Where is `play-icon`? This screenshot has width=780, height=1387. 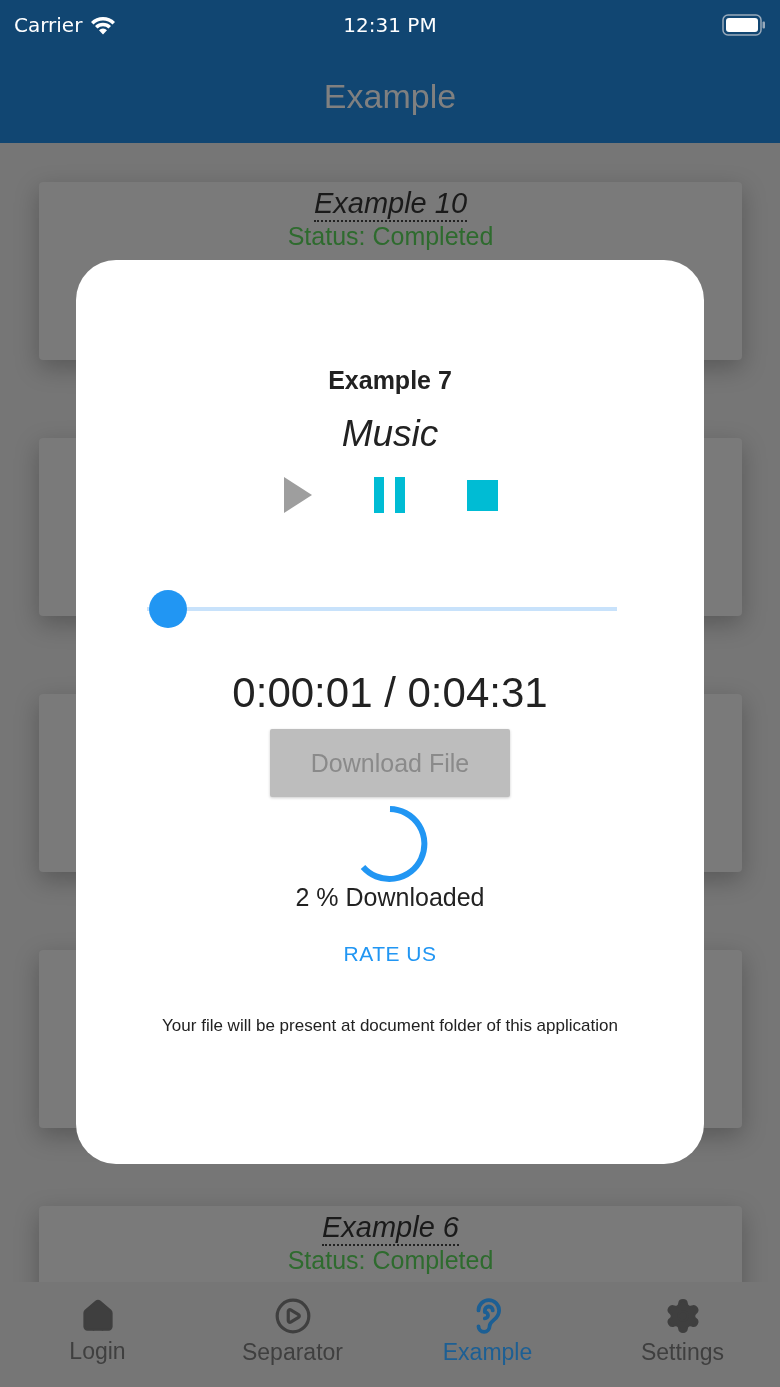 play-icon is located at coordinates (298, 495).